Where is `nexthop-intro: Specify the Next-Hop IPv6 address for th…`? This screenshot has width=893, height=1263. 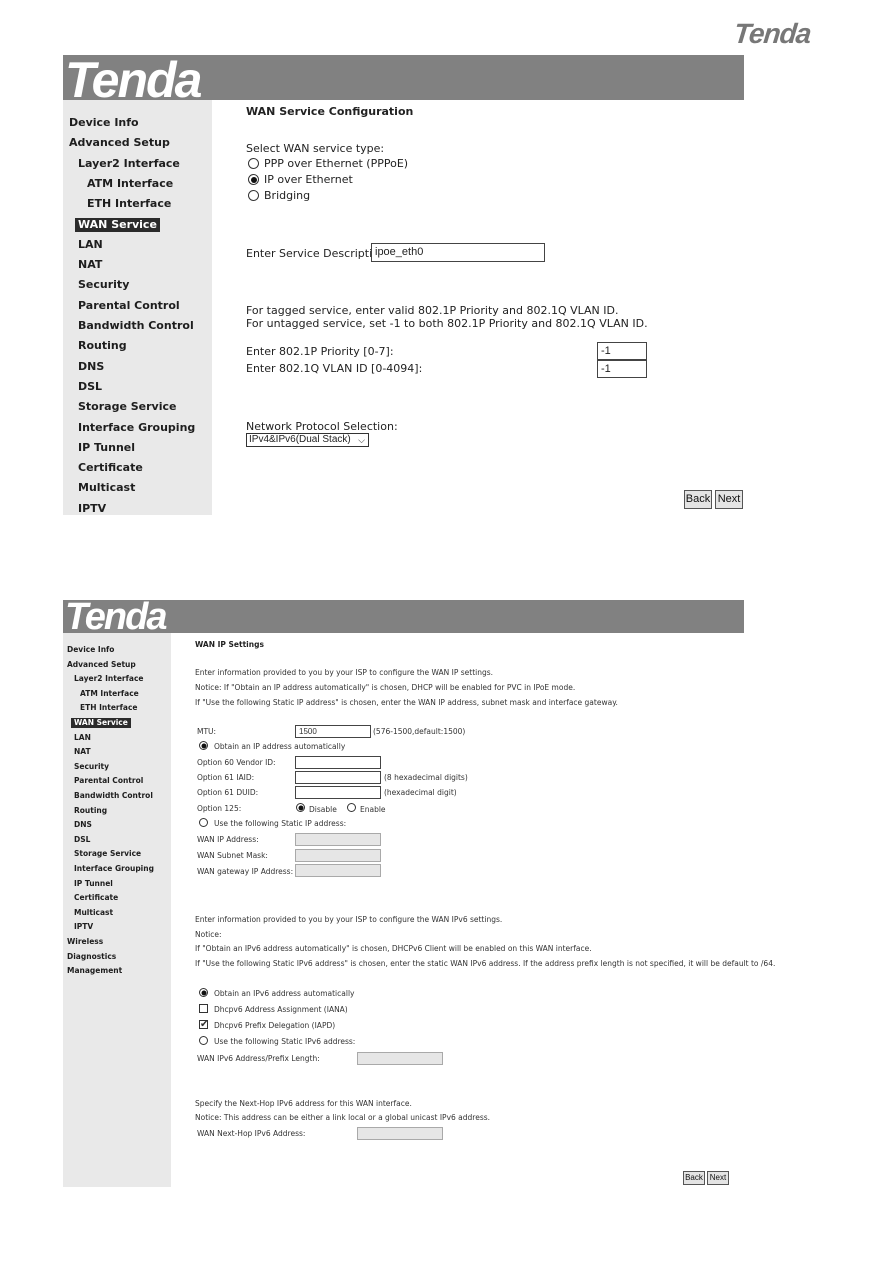
nexthop-intro: Specify the Next-Hop IPv6 address for th… is located at coordinates (303, 1103).